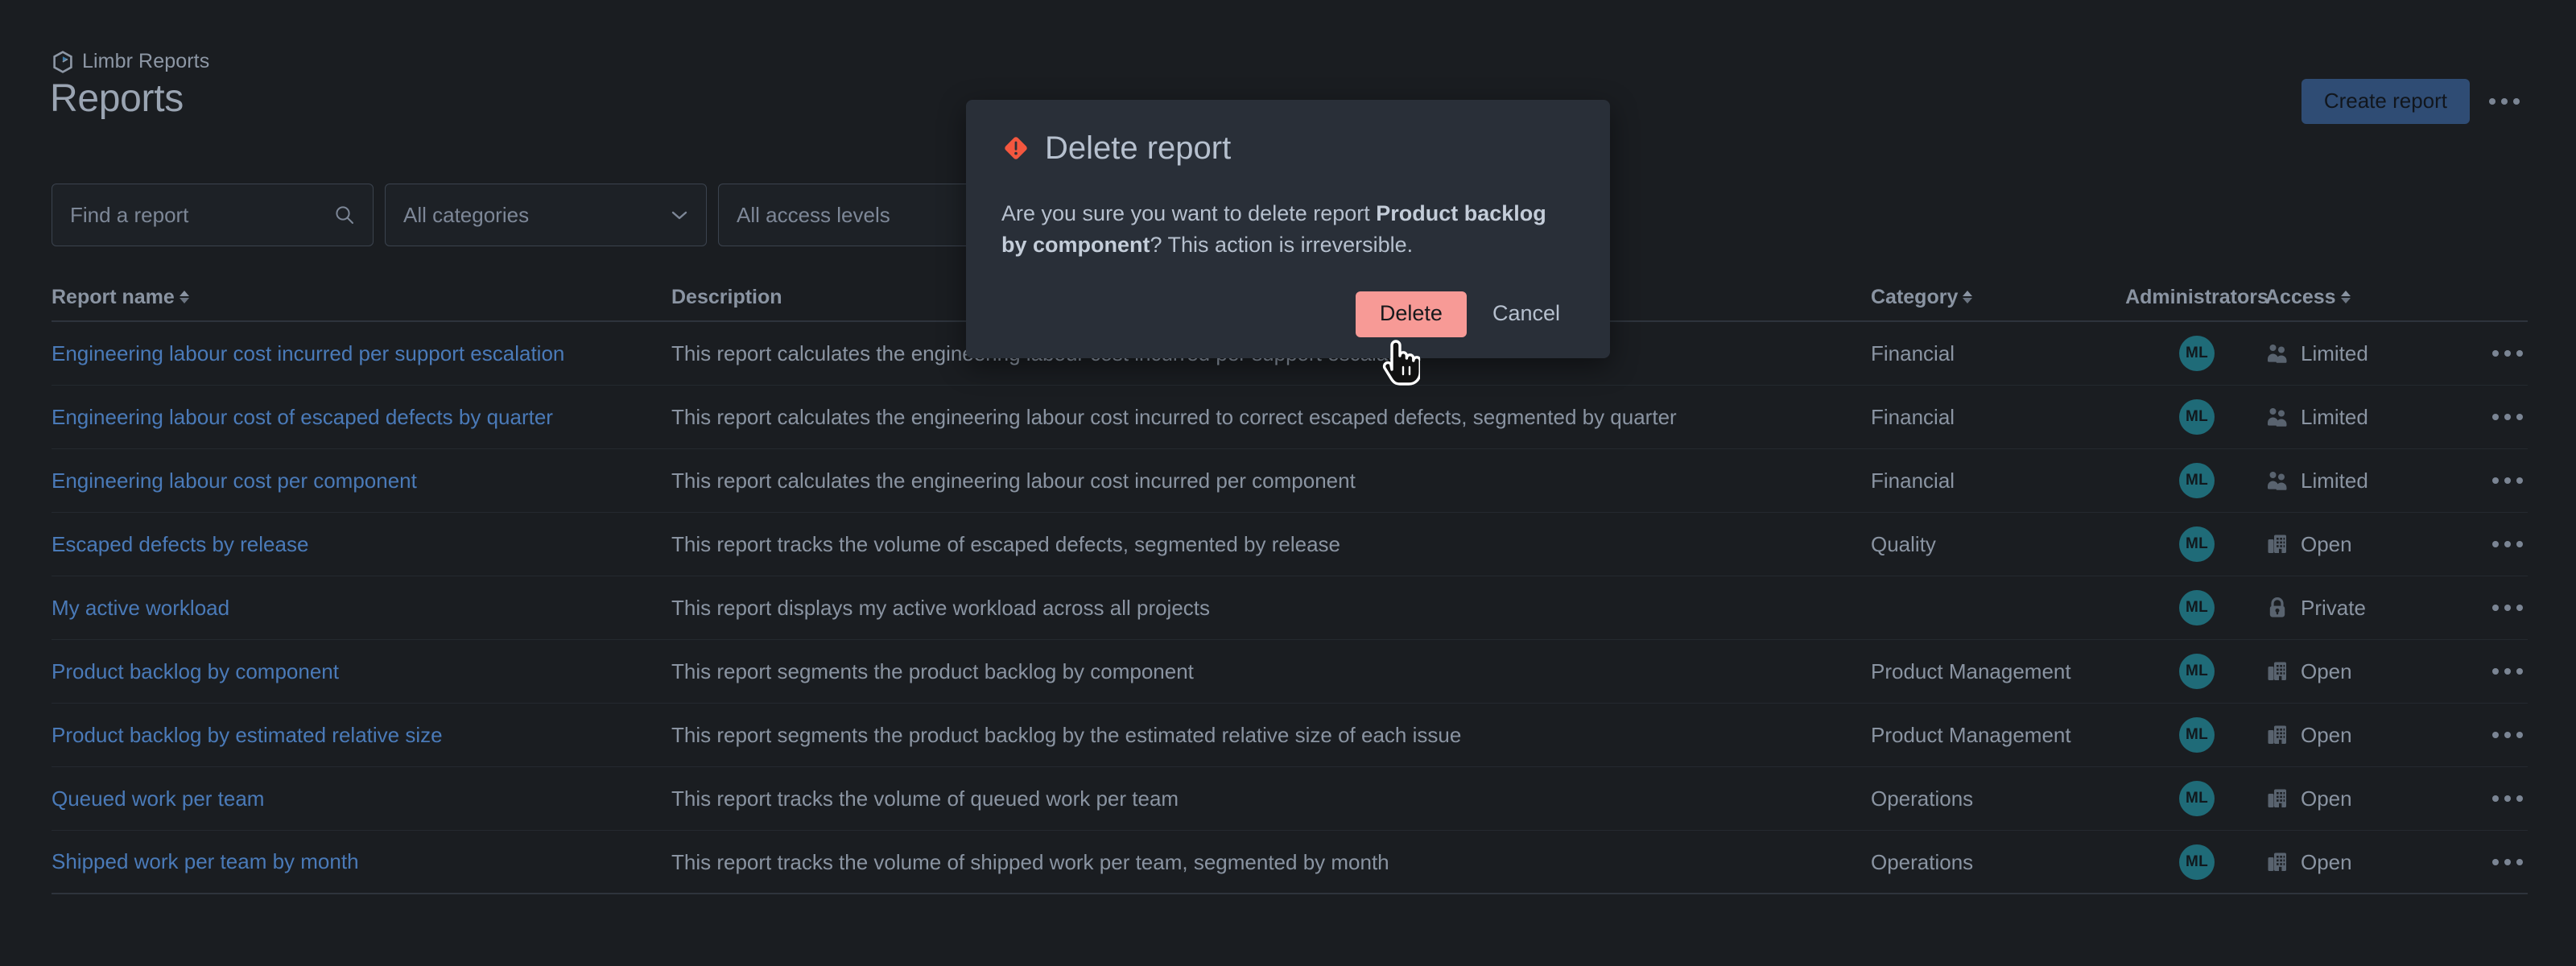 The width and height of the screenshot is (2576, 966). What do you see at coordinates (1288, 148) in the screenshot?
I see `dialog-header: Delete report` at bounding box center [1288, 148].